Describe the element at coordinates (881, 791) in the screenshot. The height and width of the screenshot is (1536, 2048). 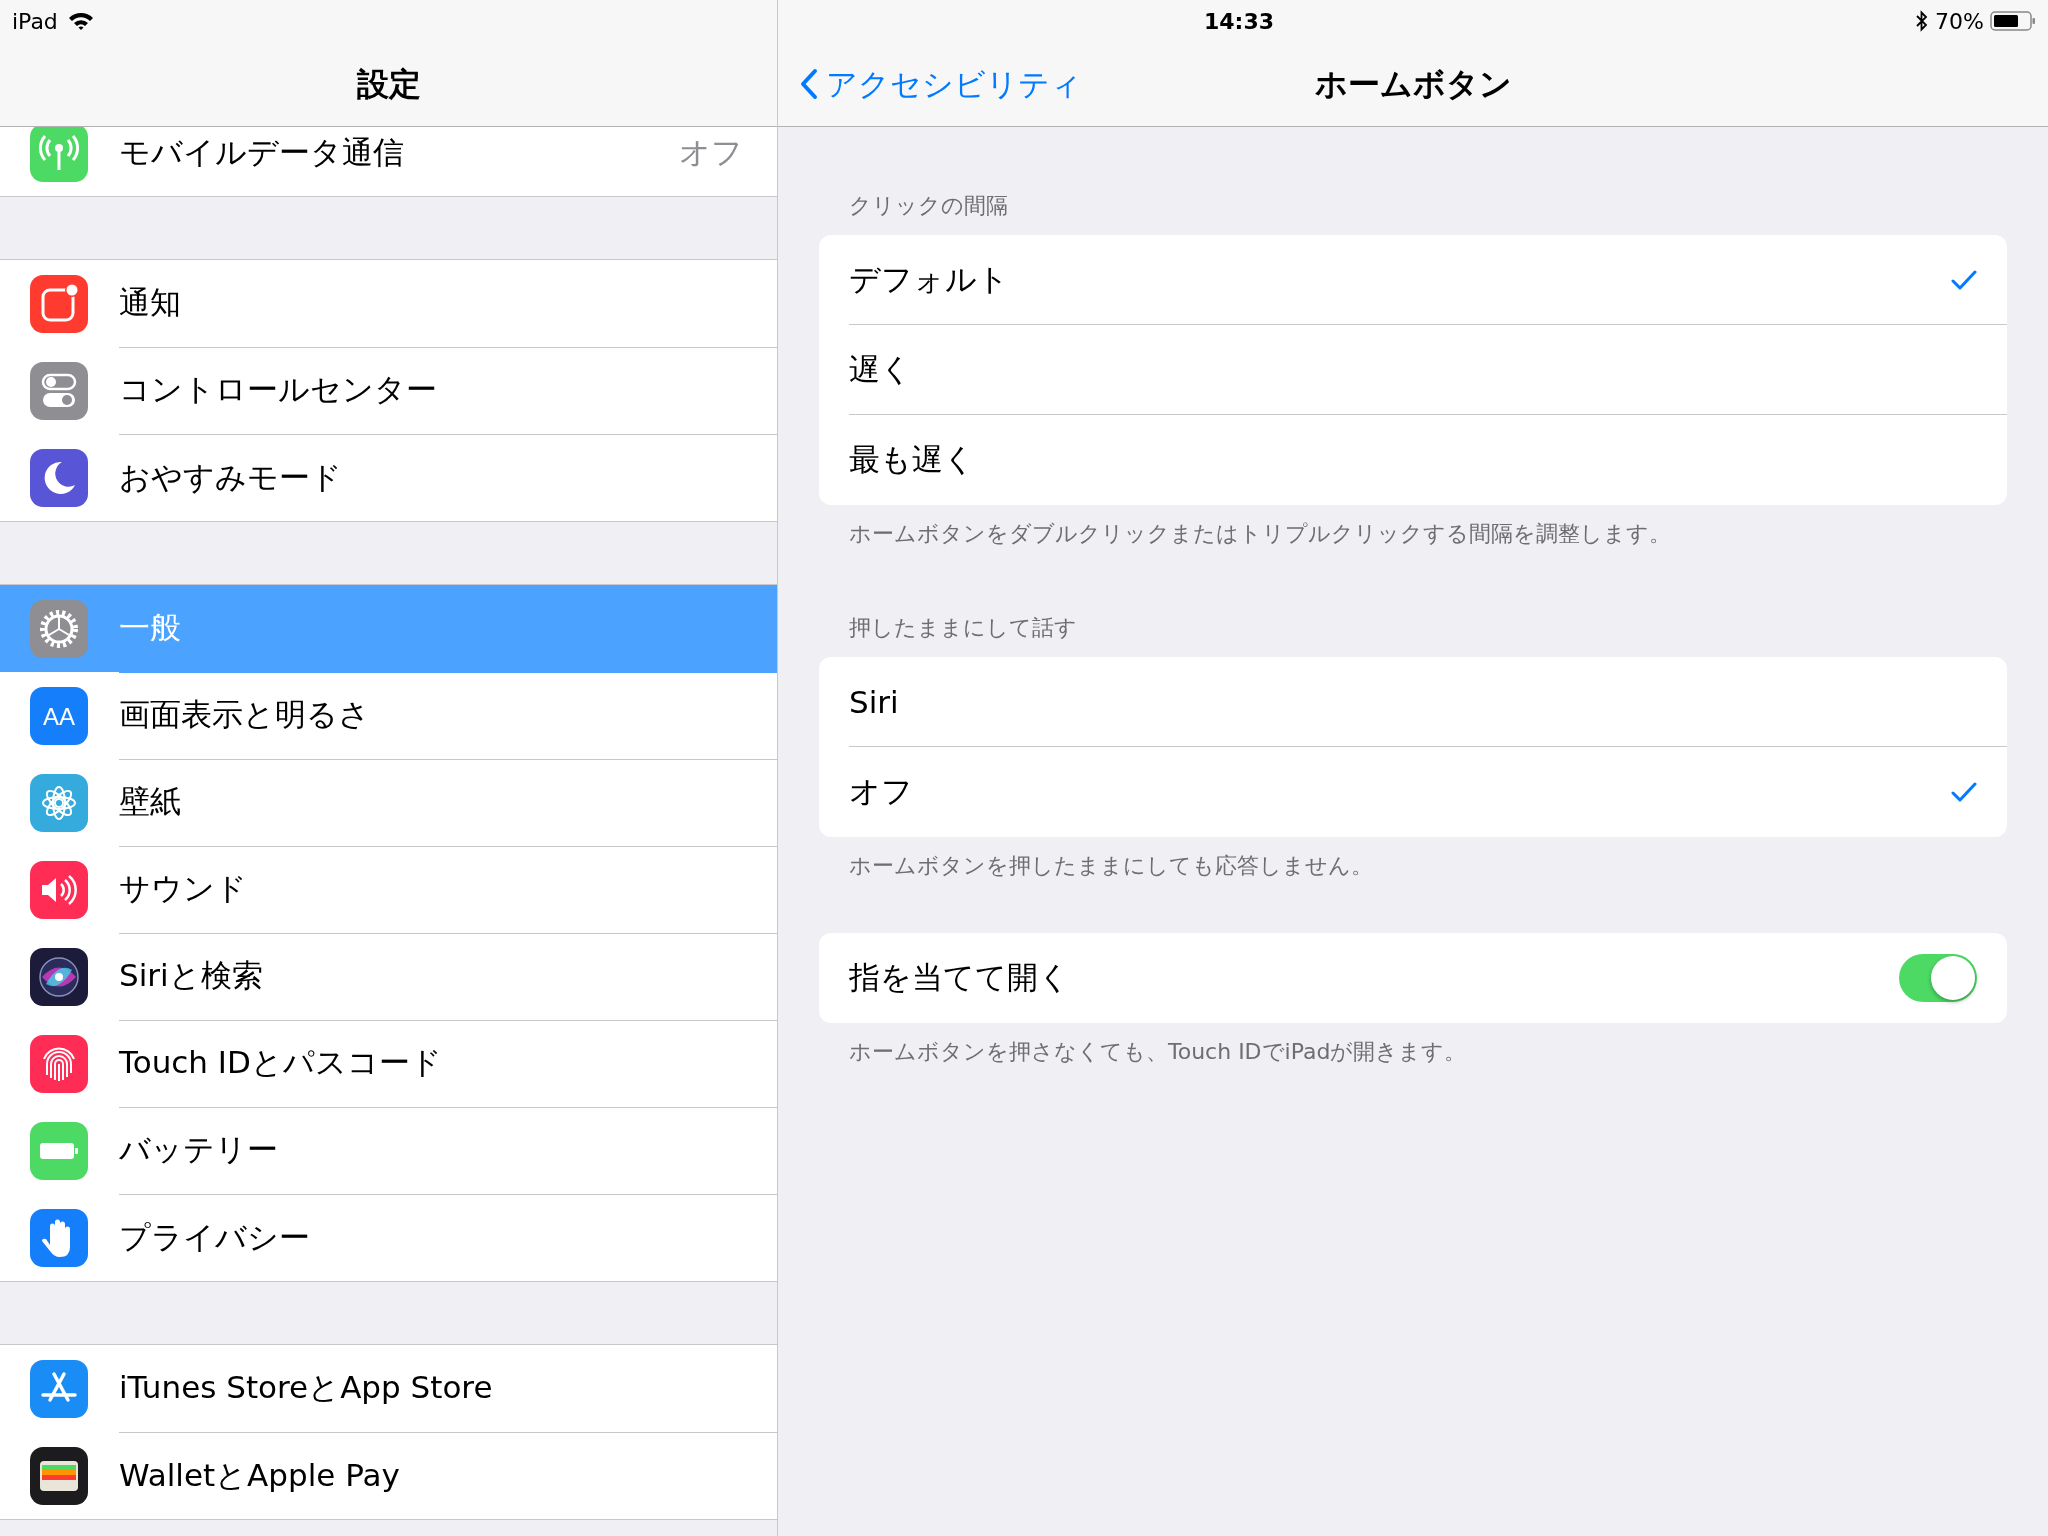
I see `option-label: オフ` at that location.